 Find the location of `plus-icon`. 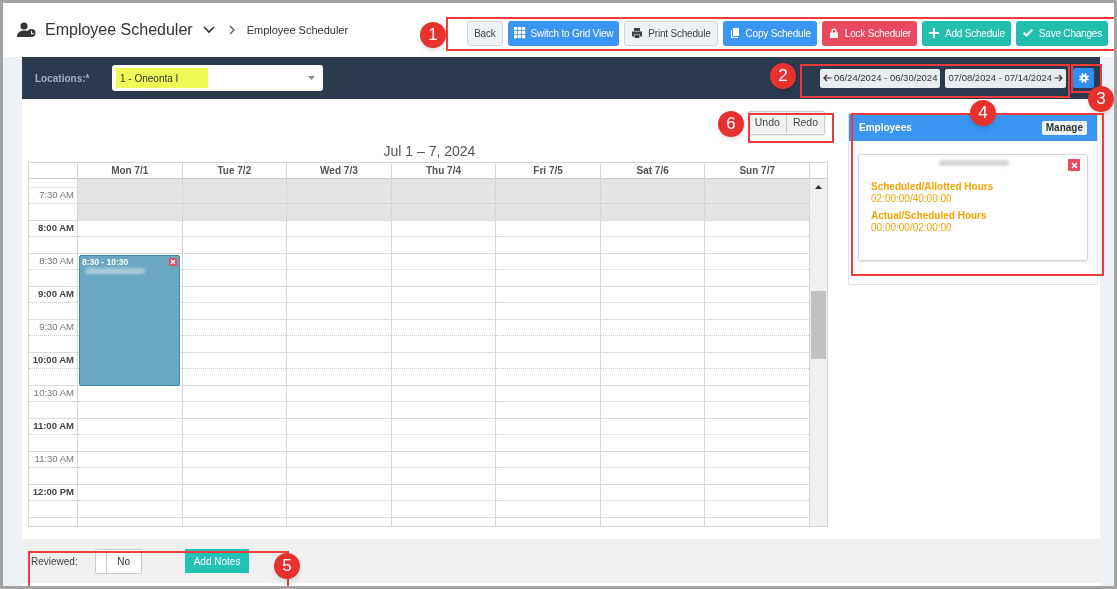

plus-icon is located at coordinates (933, 33).